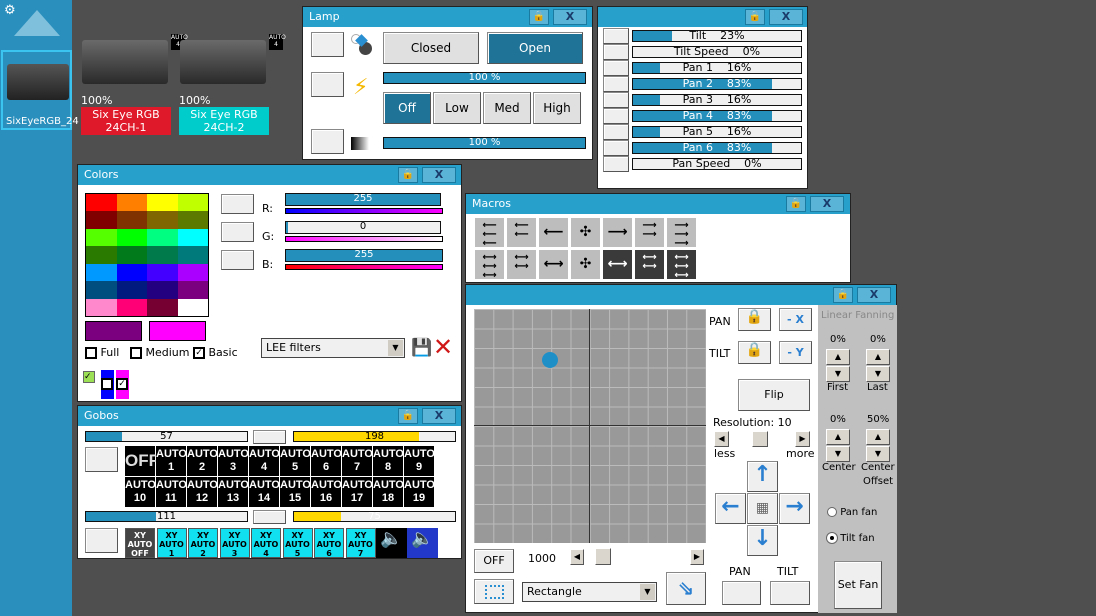  What do you see at coordinates (550, 360) in the screenshot?
I see `position-handle` at bounding box center [550, 360].